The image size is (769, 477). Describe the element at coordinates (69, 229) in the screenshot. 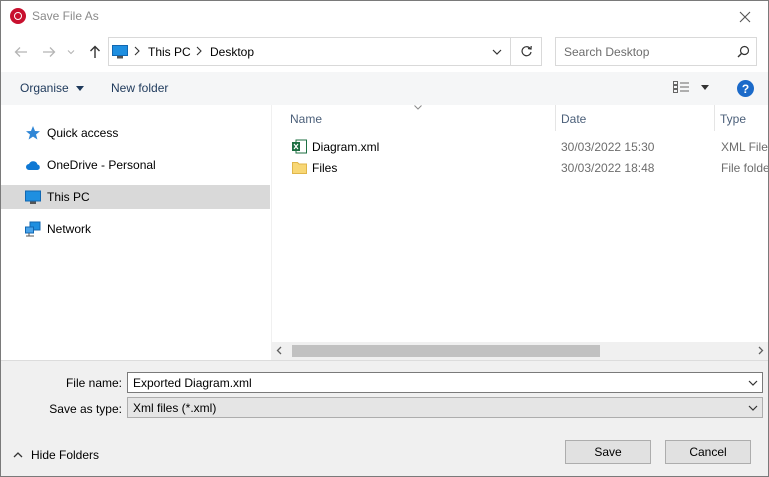

I see `nav-item-label: Network` at that location.